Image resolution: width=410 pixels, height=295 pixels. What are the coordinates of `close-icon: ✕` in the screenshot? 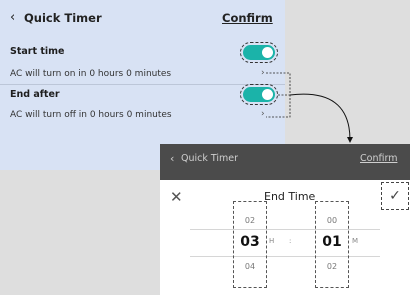 It's located at (176, 197).